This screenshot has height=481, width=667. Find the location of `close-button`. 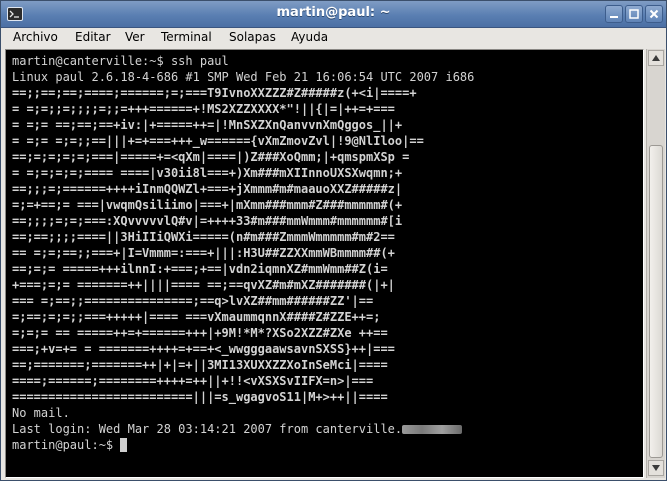

close-button is located at coordinates (654, 14).